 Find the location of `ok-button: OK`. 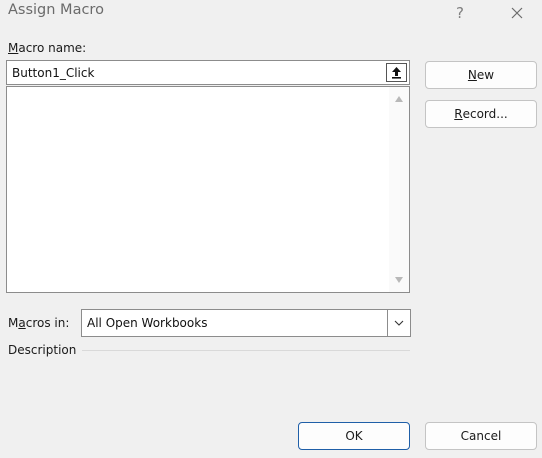

ok-button: OK is located at coordinates (354, 436).